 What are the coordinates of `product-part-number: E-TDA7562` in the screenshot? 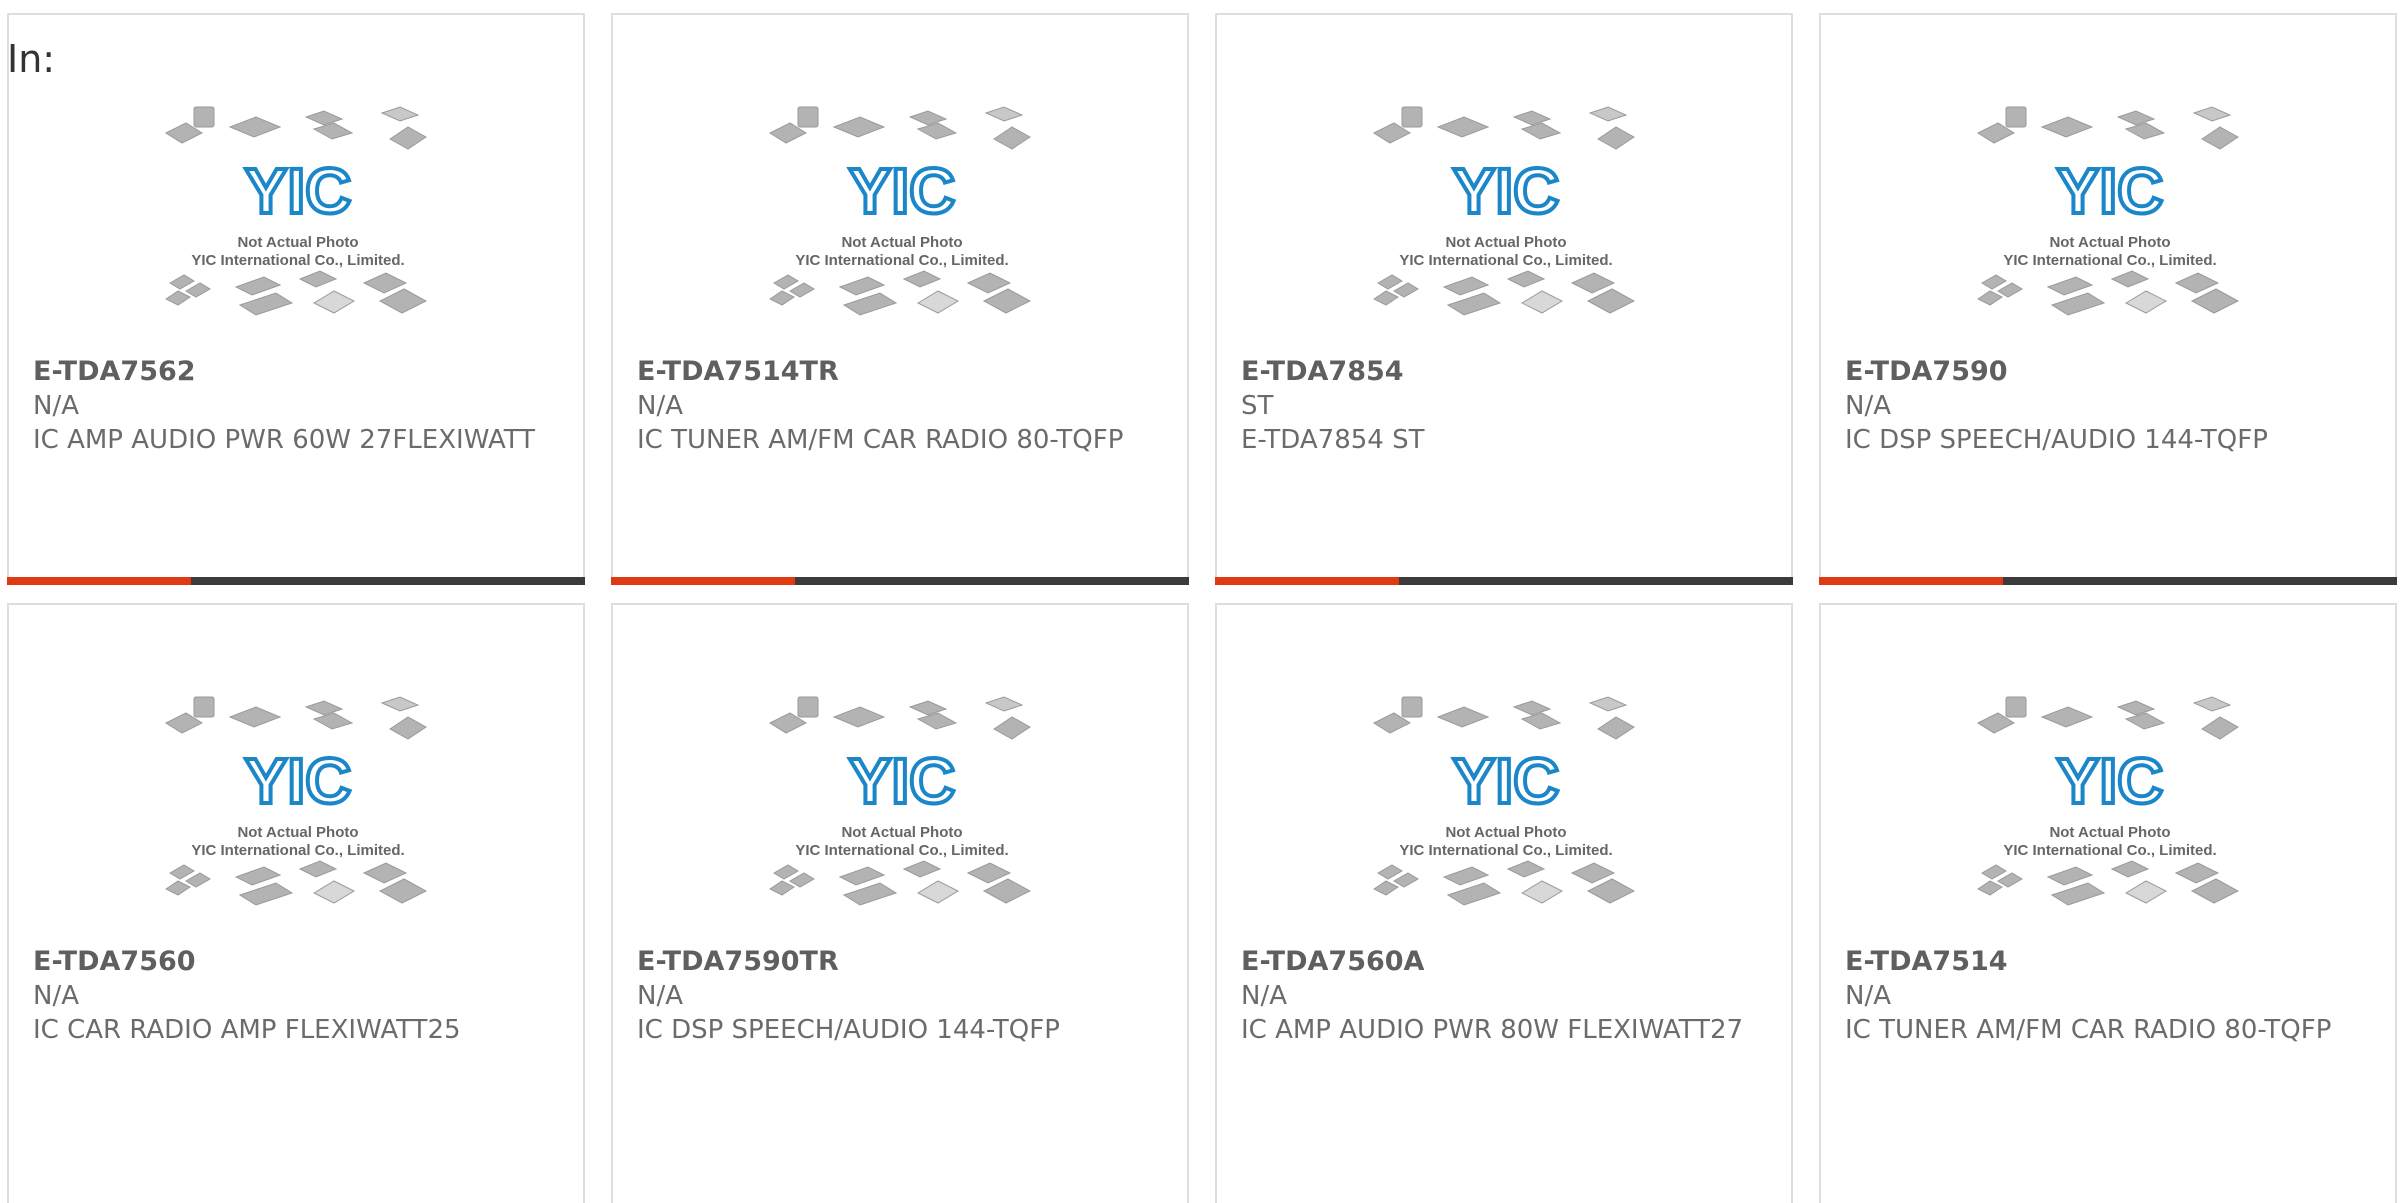 It's located at (298, 372).